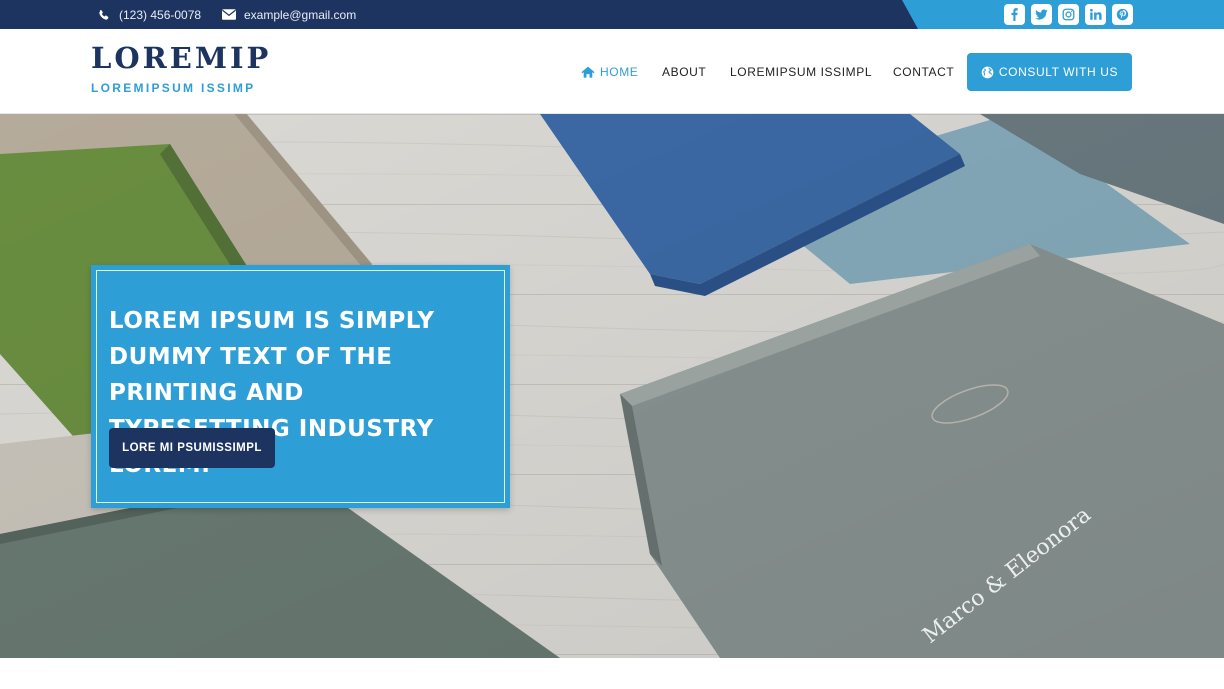 The height and width of the screenshot is (689, 1224). I want to click on nav-home: HOME, so click(609, 71).